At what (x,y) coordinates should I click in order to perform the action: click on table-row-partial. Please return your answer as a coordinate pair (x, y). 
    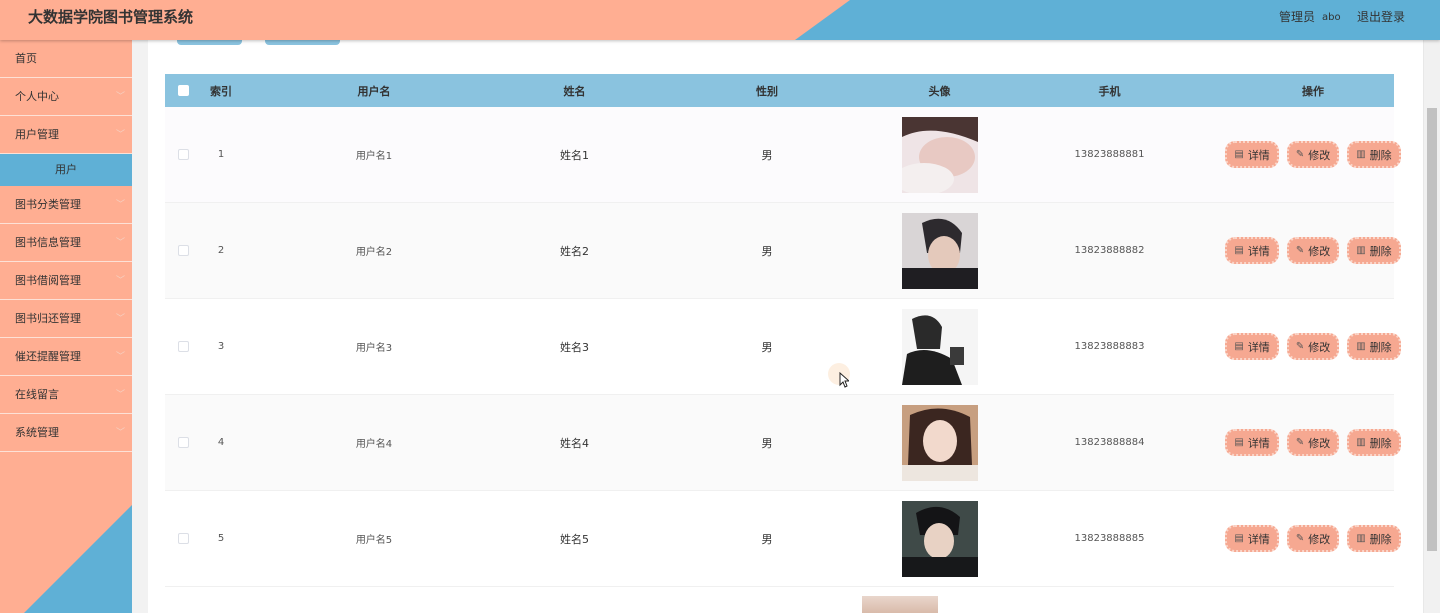
    Looking at the image, I should click on (779, 600).